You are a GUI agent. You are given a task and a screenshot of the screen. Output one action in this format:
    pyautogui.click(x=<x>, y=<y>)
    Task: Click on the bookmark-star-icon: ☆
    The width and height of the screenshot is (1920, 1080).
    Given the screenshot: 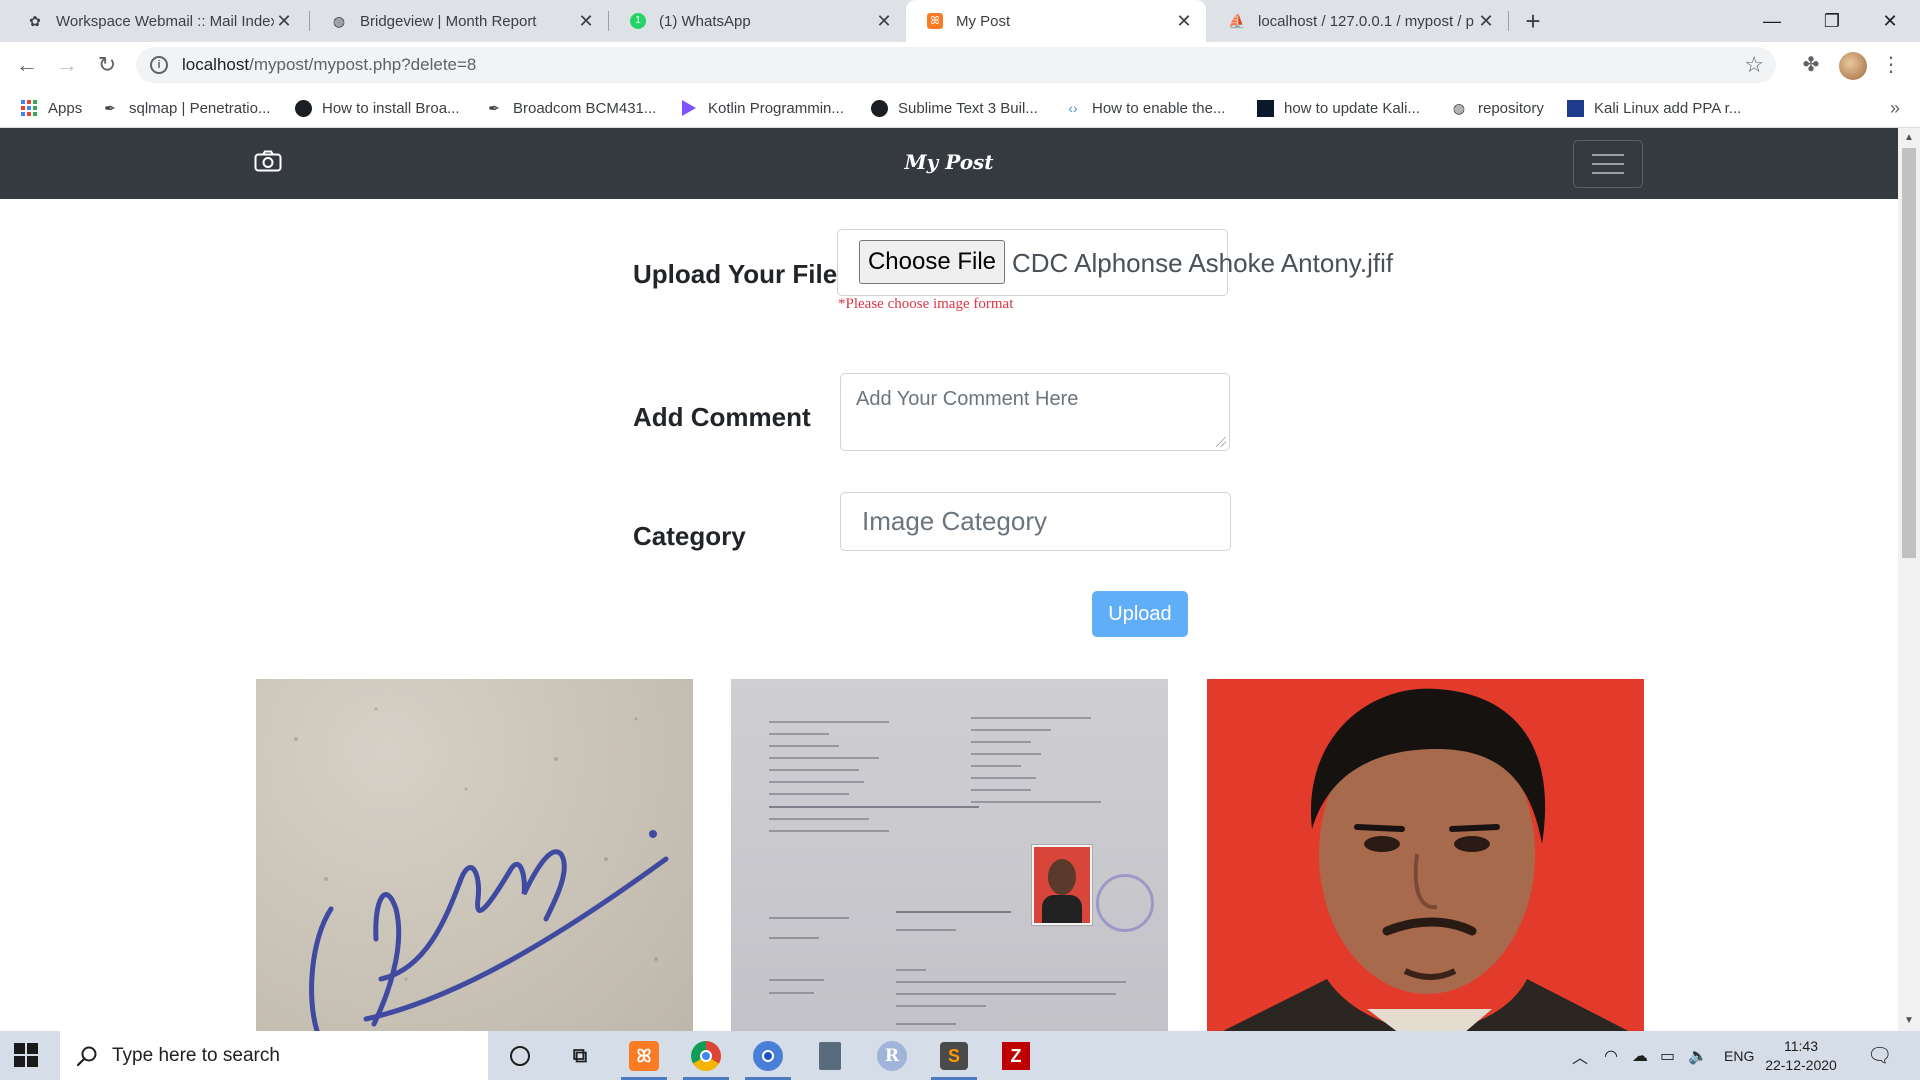 What is the action you would take?
    pyautogui.click(x=1754, y=65)
    